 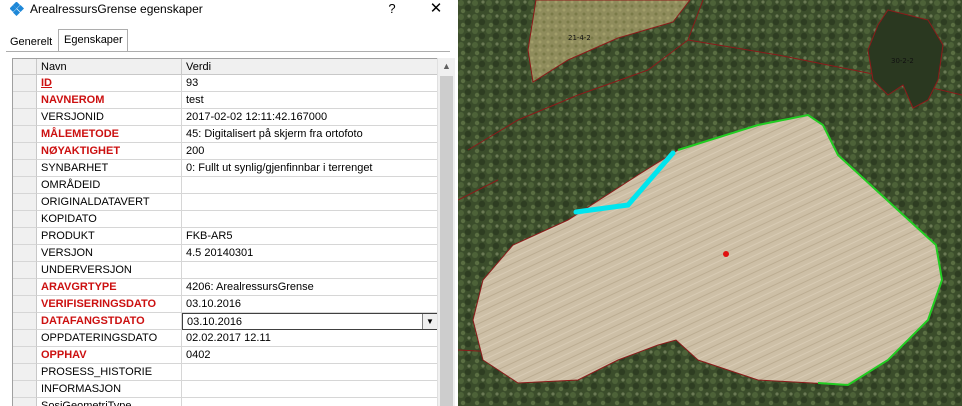 I want to click on window-title: ArealressursGrense egenskaper, so click(x=116, y=9).